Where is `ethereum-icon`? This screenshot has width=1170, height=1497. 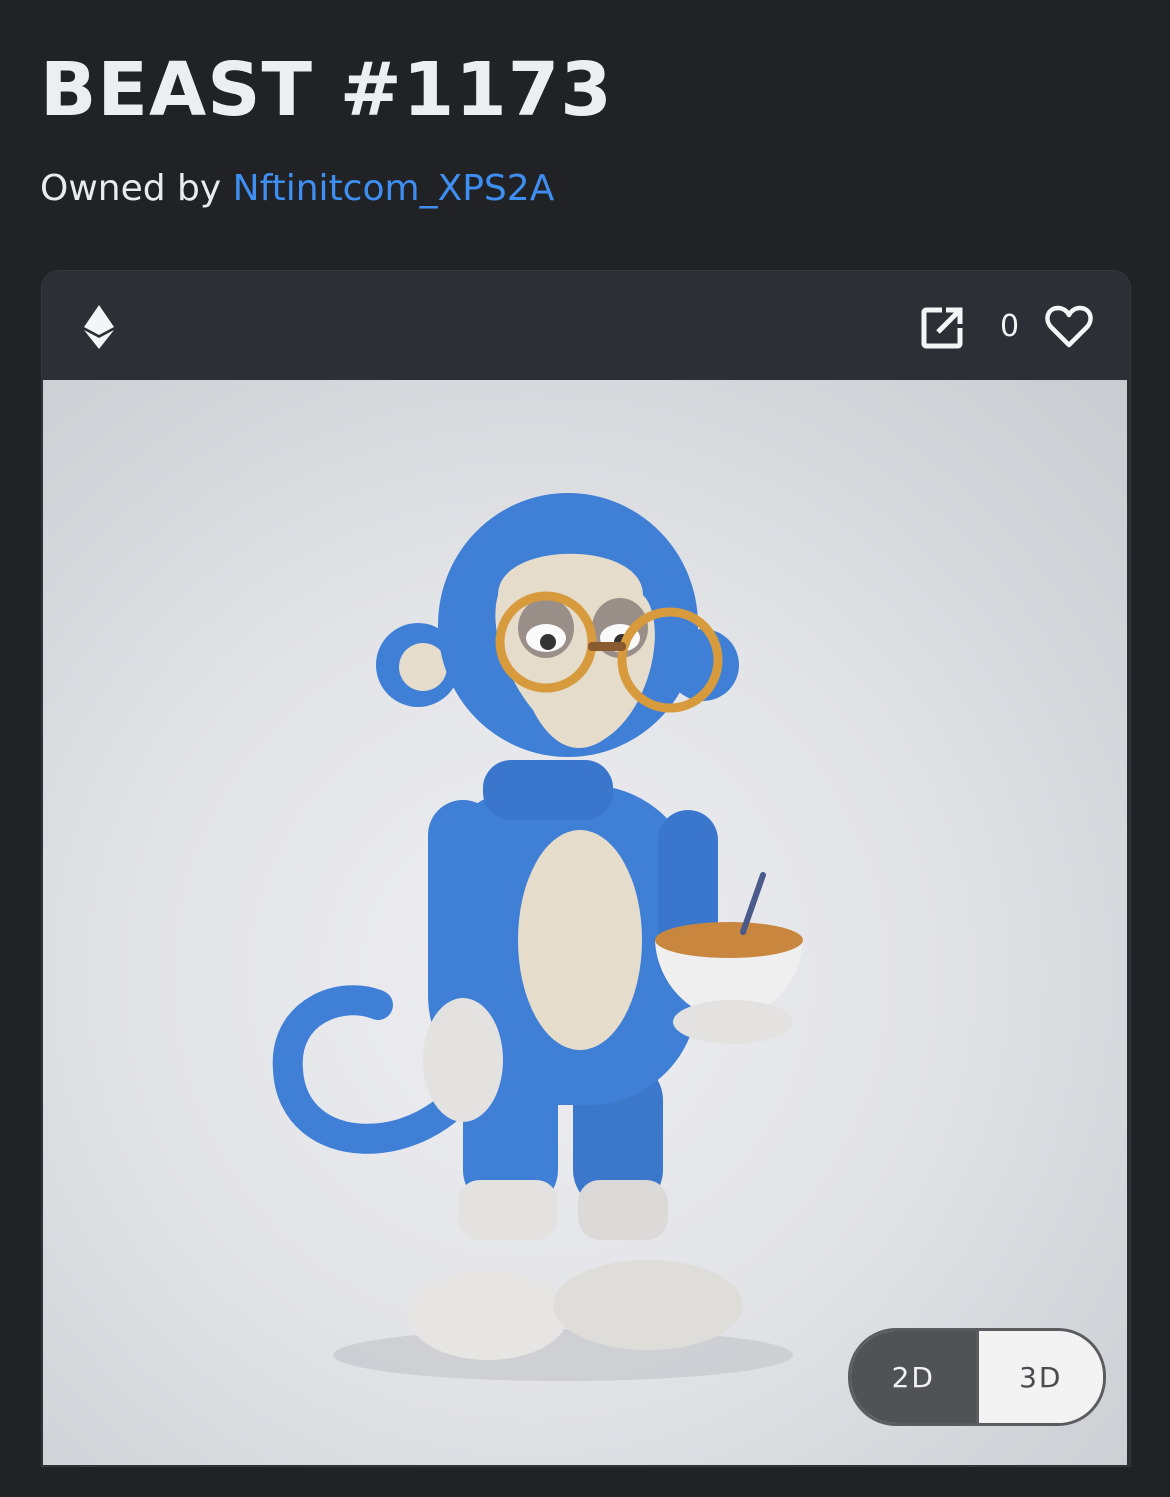 ethereum-icon is located at coordinates (99, 327).